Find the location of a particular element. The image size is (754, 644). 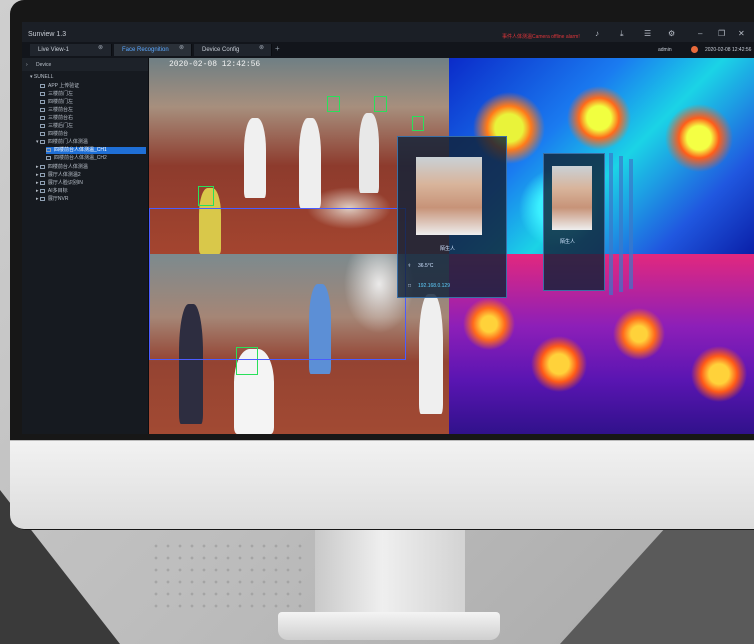

add-tab-icon: + is located at coordinates (277, 48).